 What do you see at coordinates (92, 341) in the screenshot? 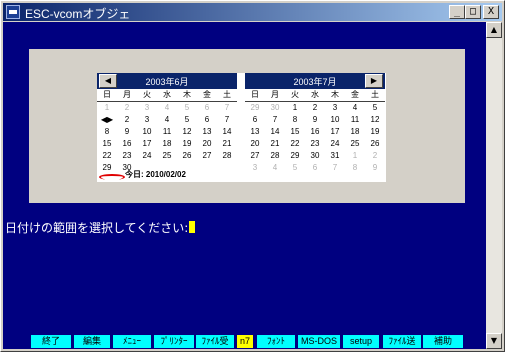
I see `function-key-2: 編集` at bounding box center [92, 341].